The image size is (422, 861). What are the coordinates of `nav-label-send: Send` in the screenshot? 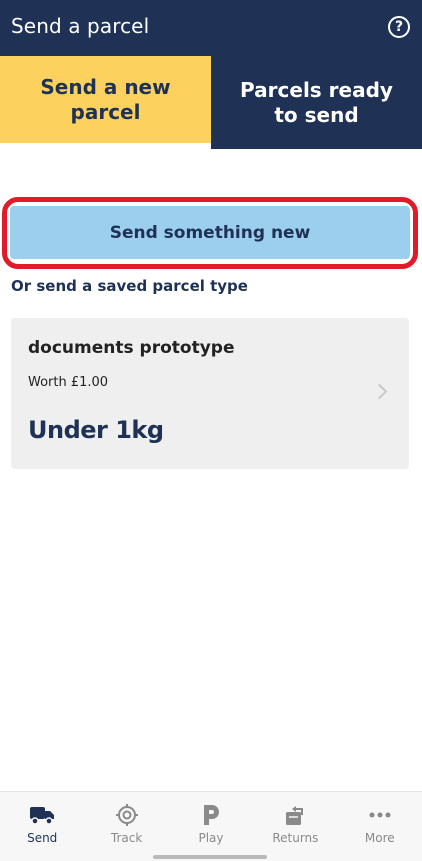 It's located at (42, 838).